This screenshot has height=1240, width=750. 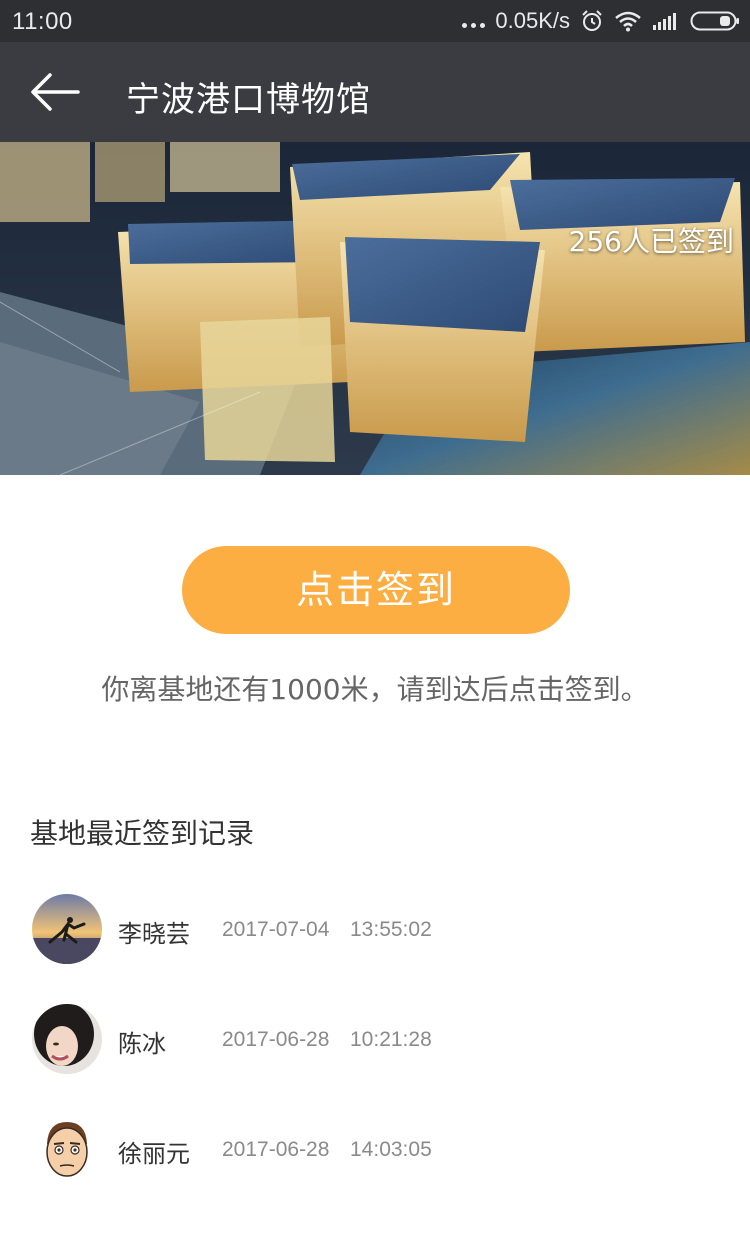 What do you see at coordinates (592, 21) in the screenshot?
I see `alarm-icon` at bounding box center [592, 21].